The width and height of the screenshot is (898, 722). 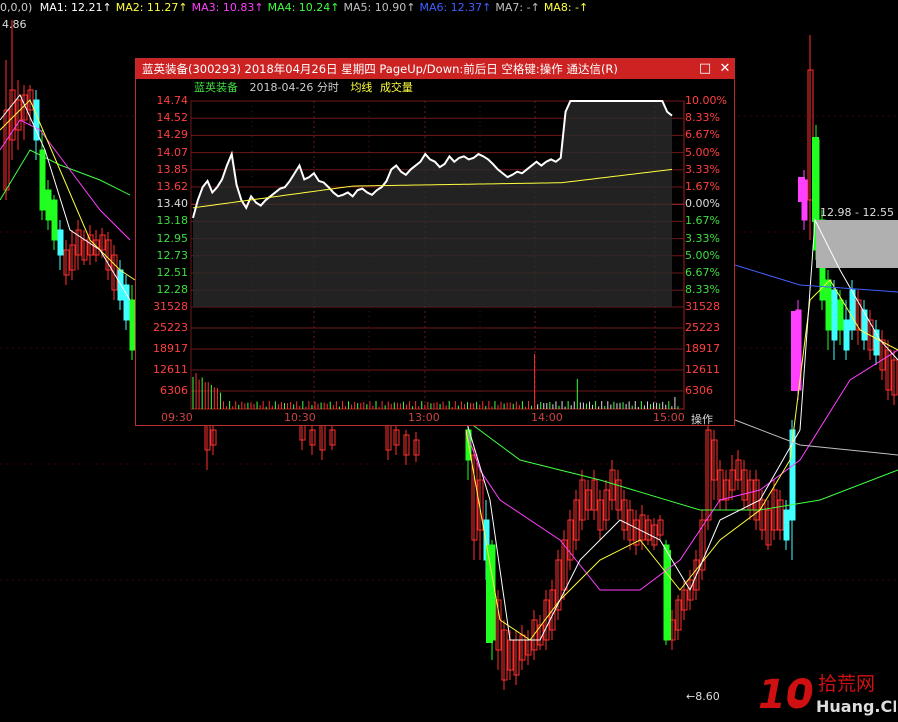 I want to click on volume-tick-left: 18917, so click(x=170, y=348).